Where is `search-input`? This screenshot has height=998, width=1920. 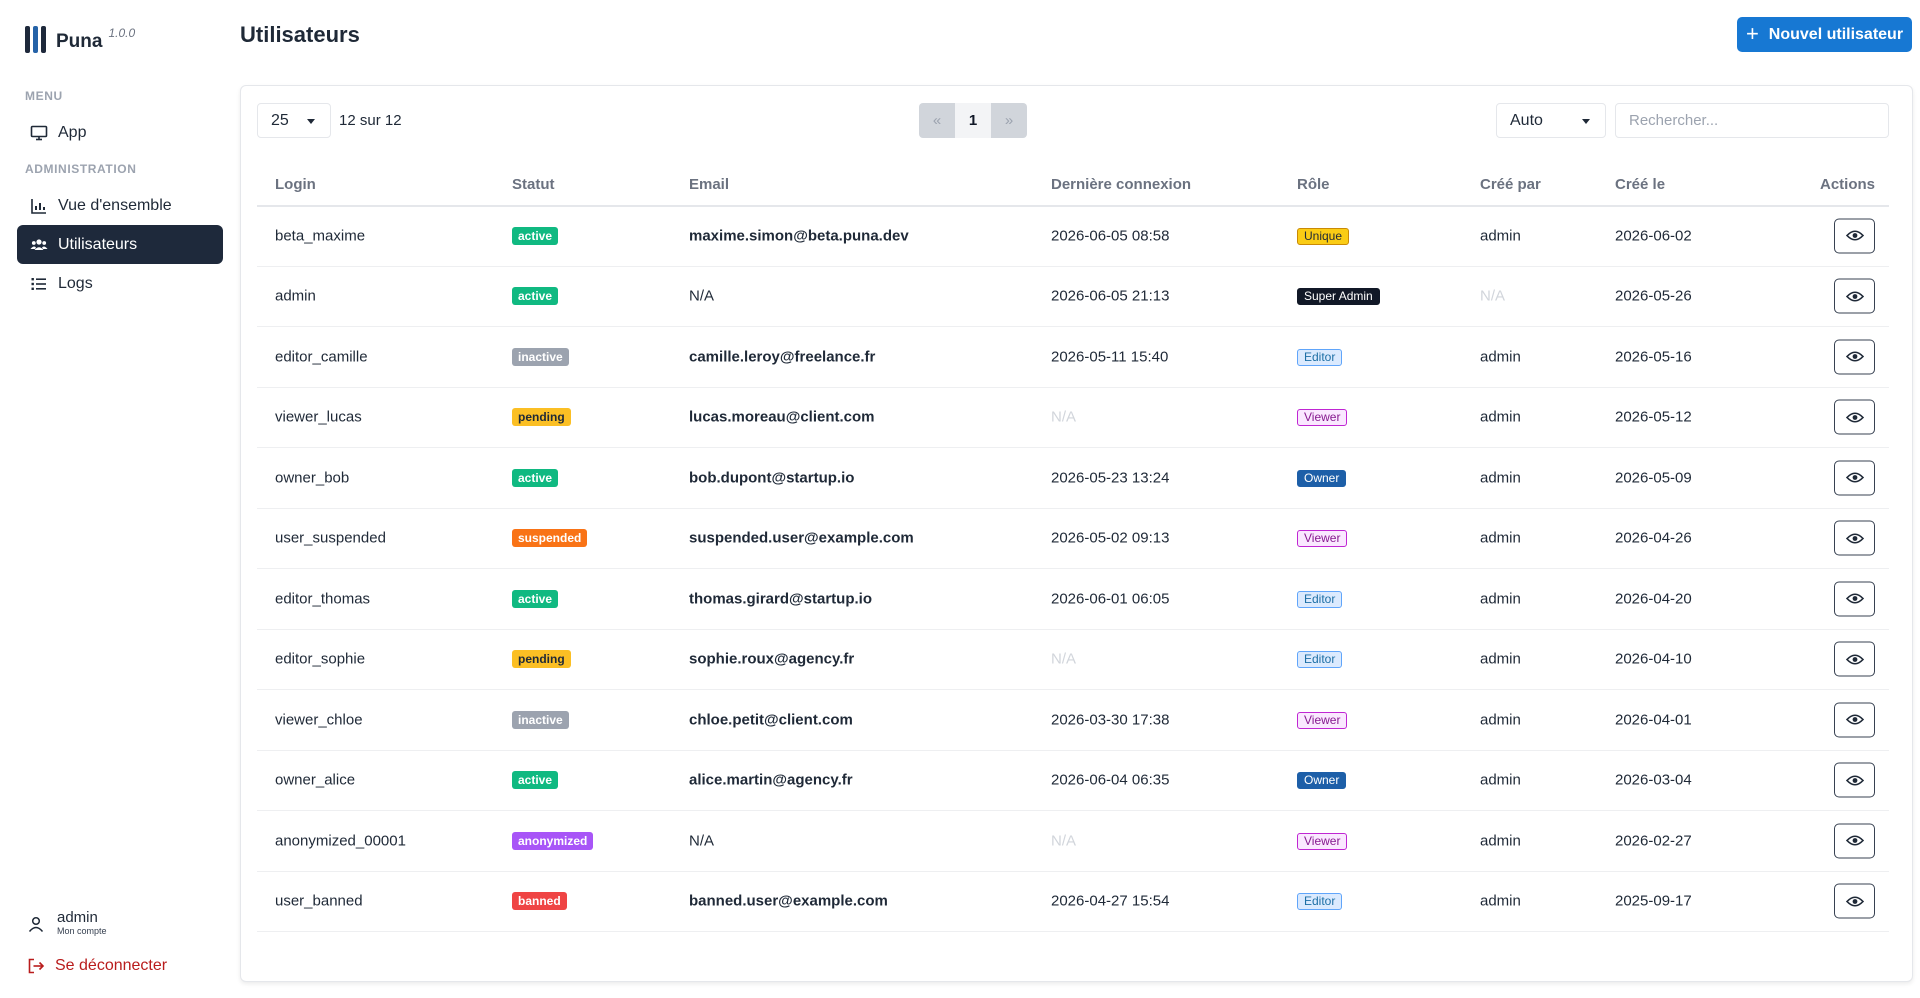 search-input is located at coordinates (1752, 120).